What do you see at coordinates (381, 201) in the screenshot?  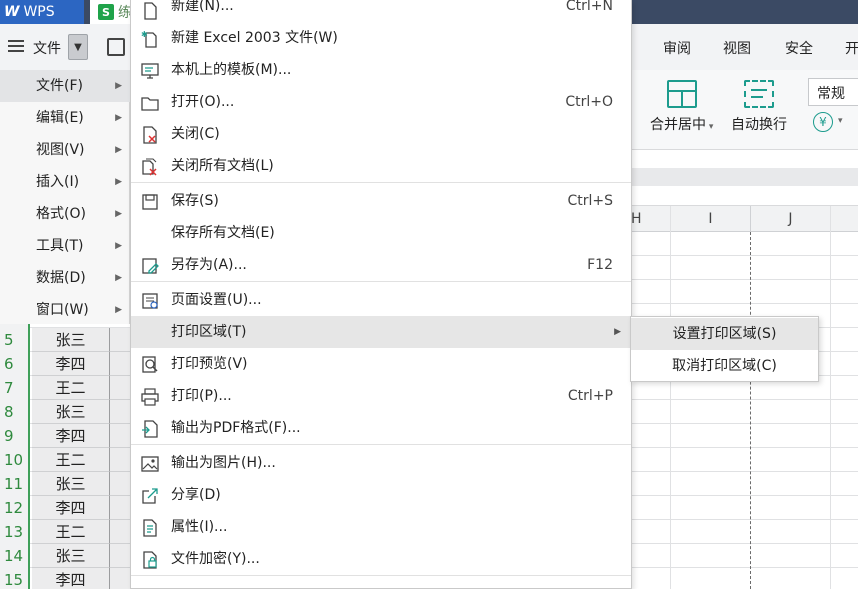 I see `menu-item-save: 保存(S) Ctrl+S` at bounding box center [381, 201].